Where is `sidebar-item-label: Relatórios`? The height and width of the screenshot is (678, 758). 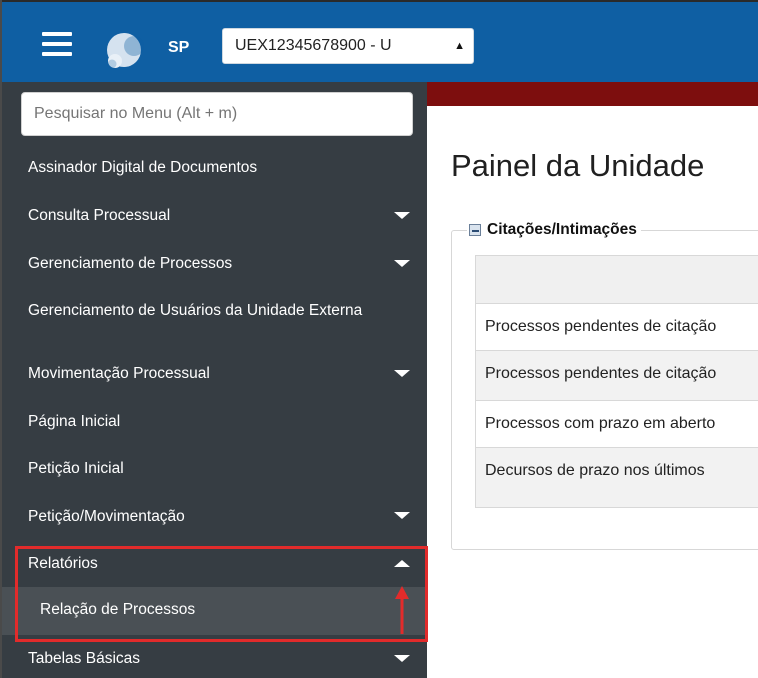
sidebar-item-label: Relatórios is located at coordinates (63, 563).